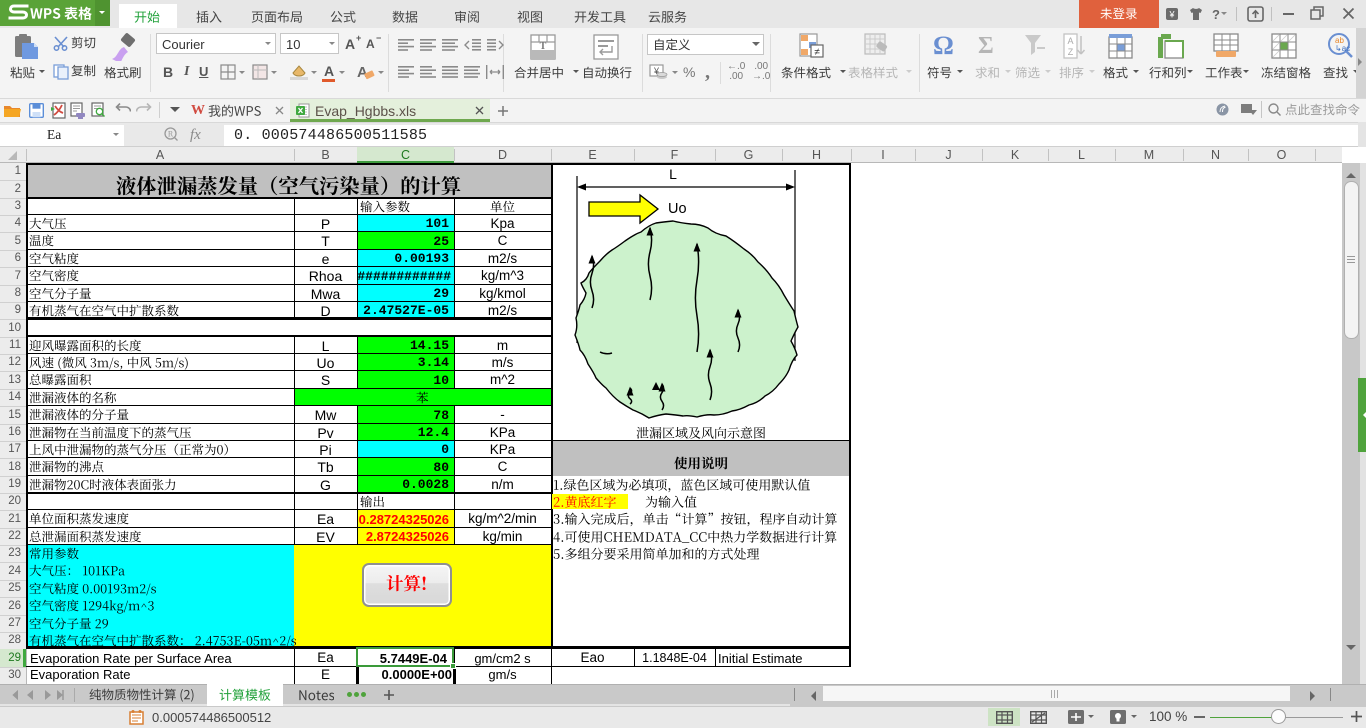 This screenshot has height=728, width=1366. I want to click on svg-text: T, so click(543, 46).